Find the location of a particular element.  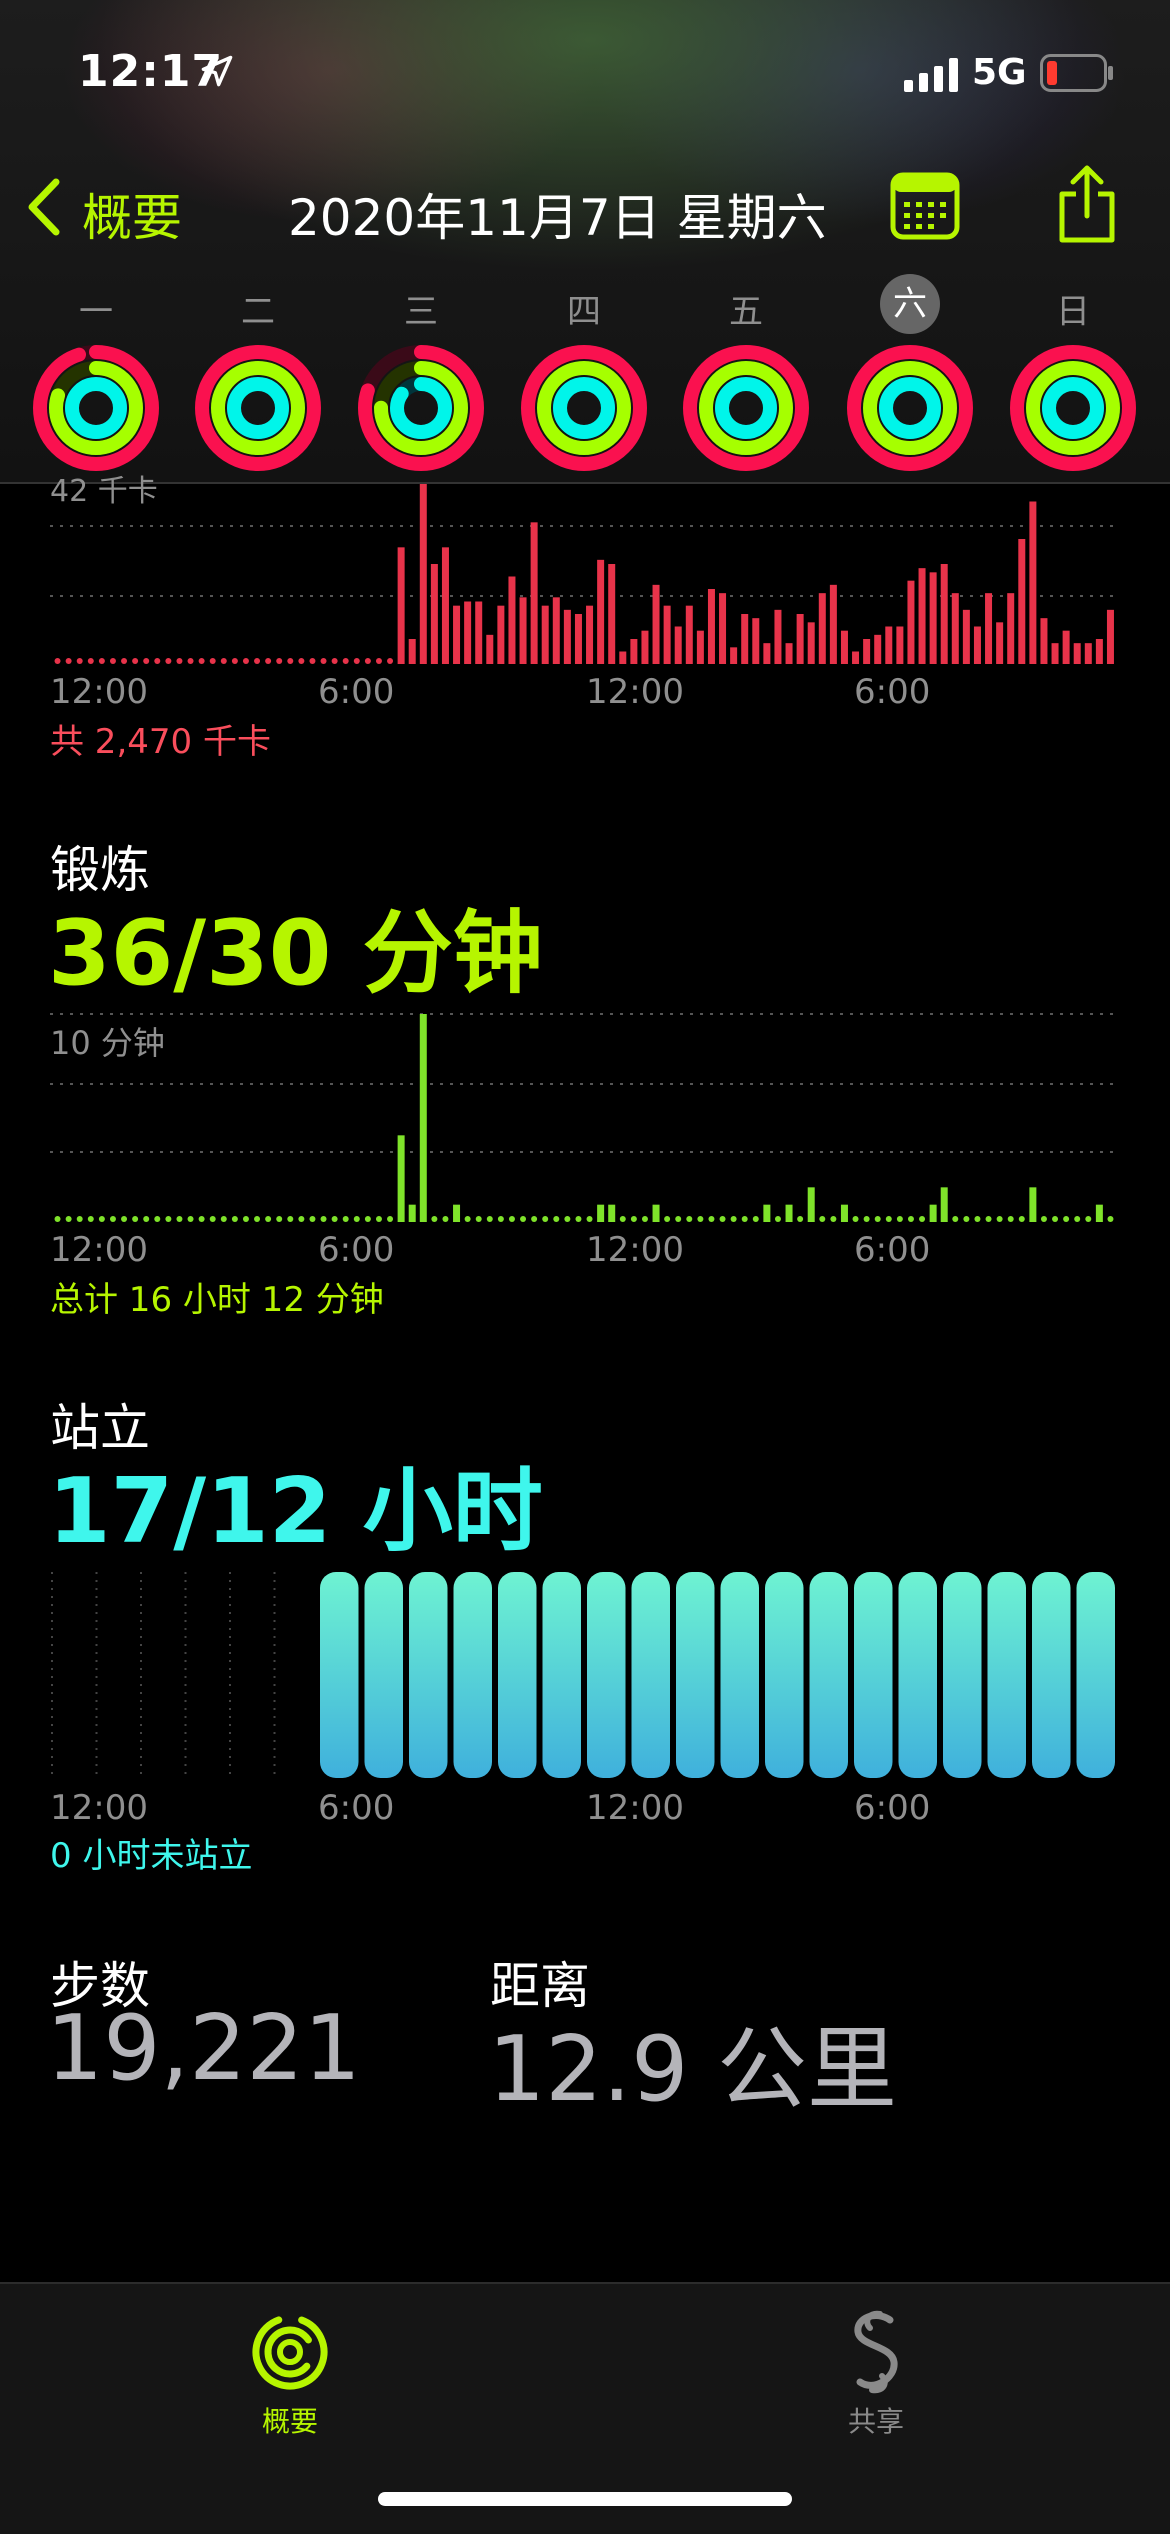

day-label-1: 一 is located at coordinates (96, 308).